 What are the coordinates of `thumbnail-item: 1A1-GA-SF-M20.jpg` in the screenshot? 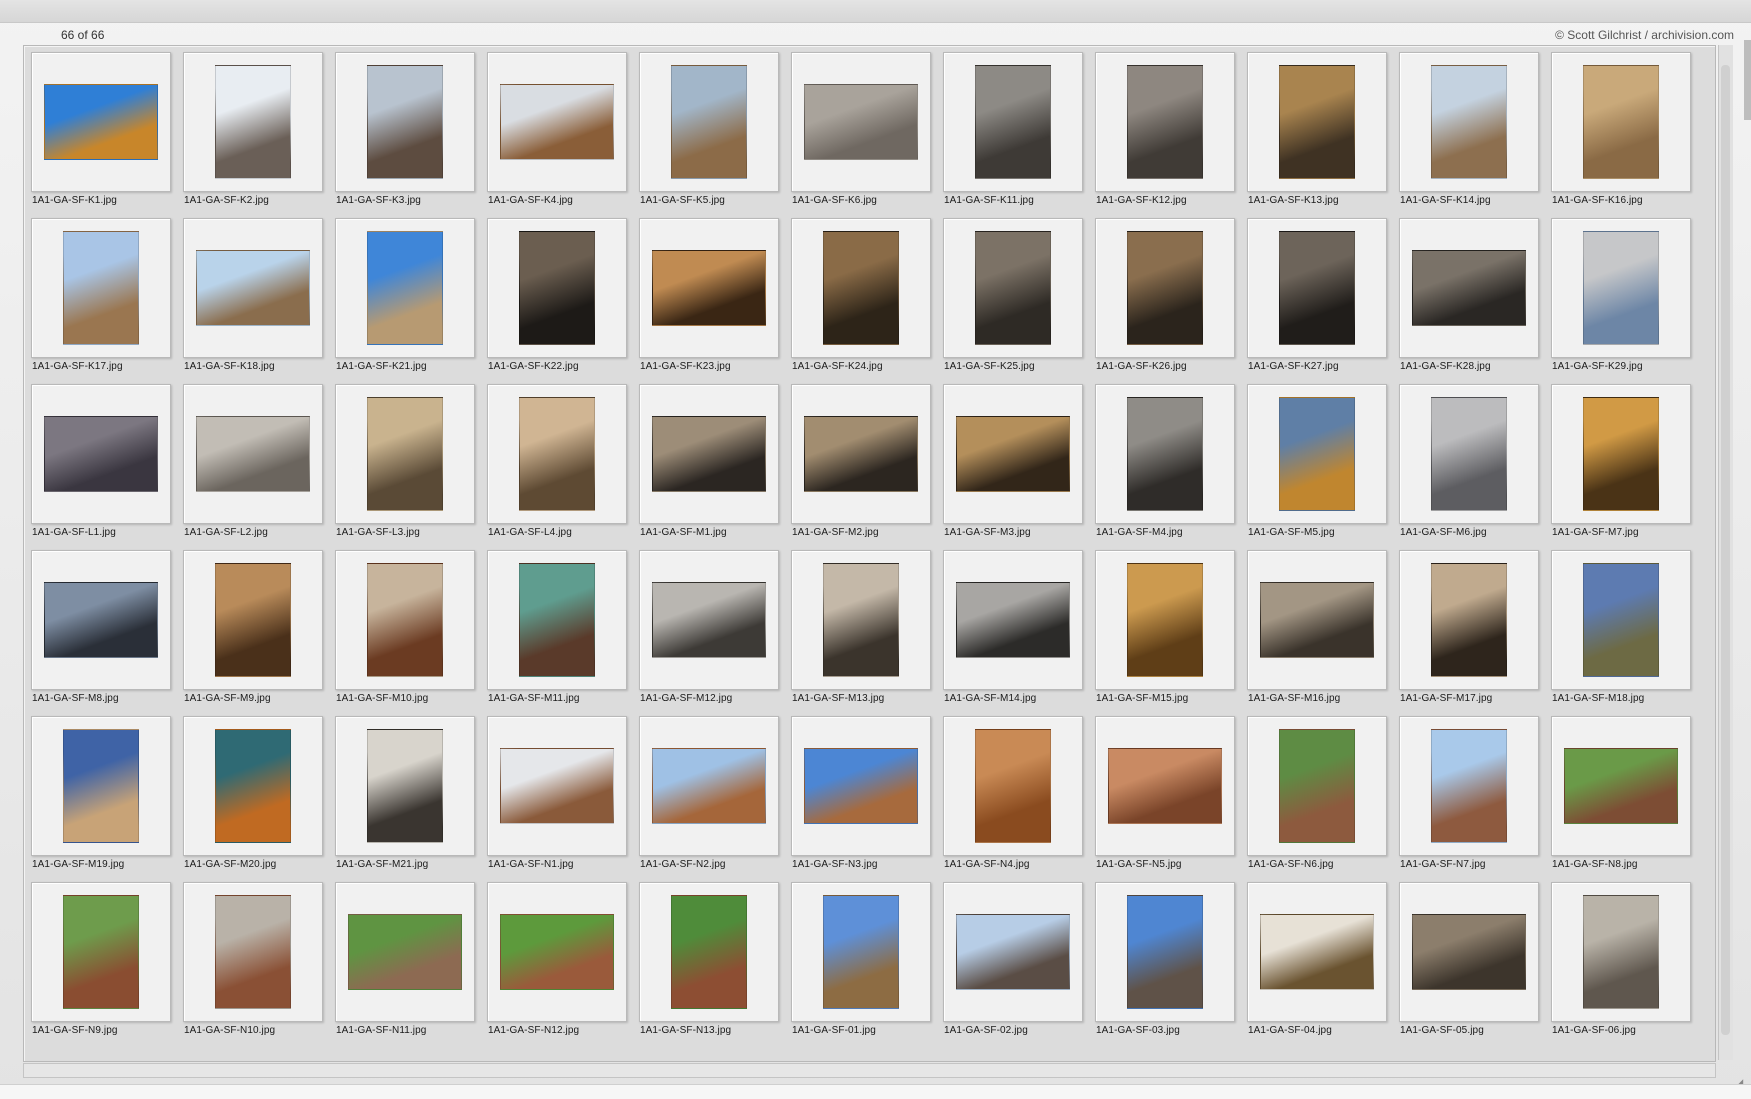 It's located at (259, 799).